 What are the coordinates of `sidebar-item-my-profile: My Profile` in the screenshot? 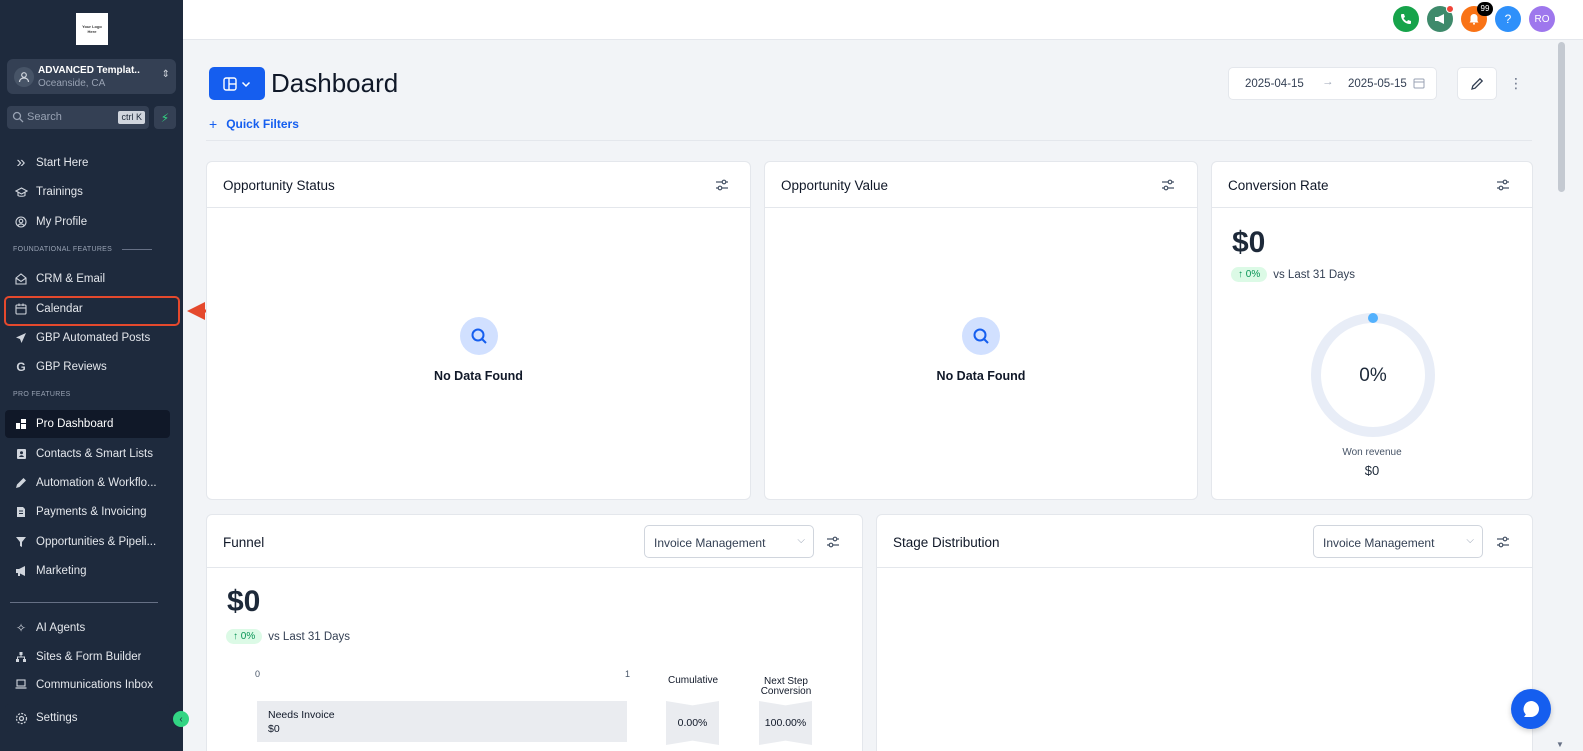 It's located at (87, 222).